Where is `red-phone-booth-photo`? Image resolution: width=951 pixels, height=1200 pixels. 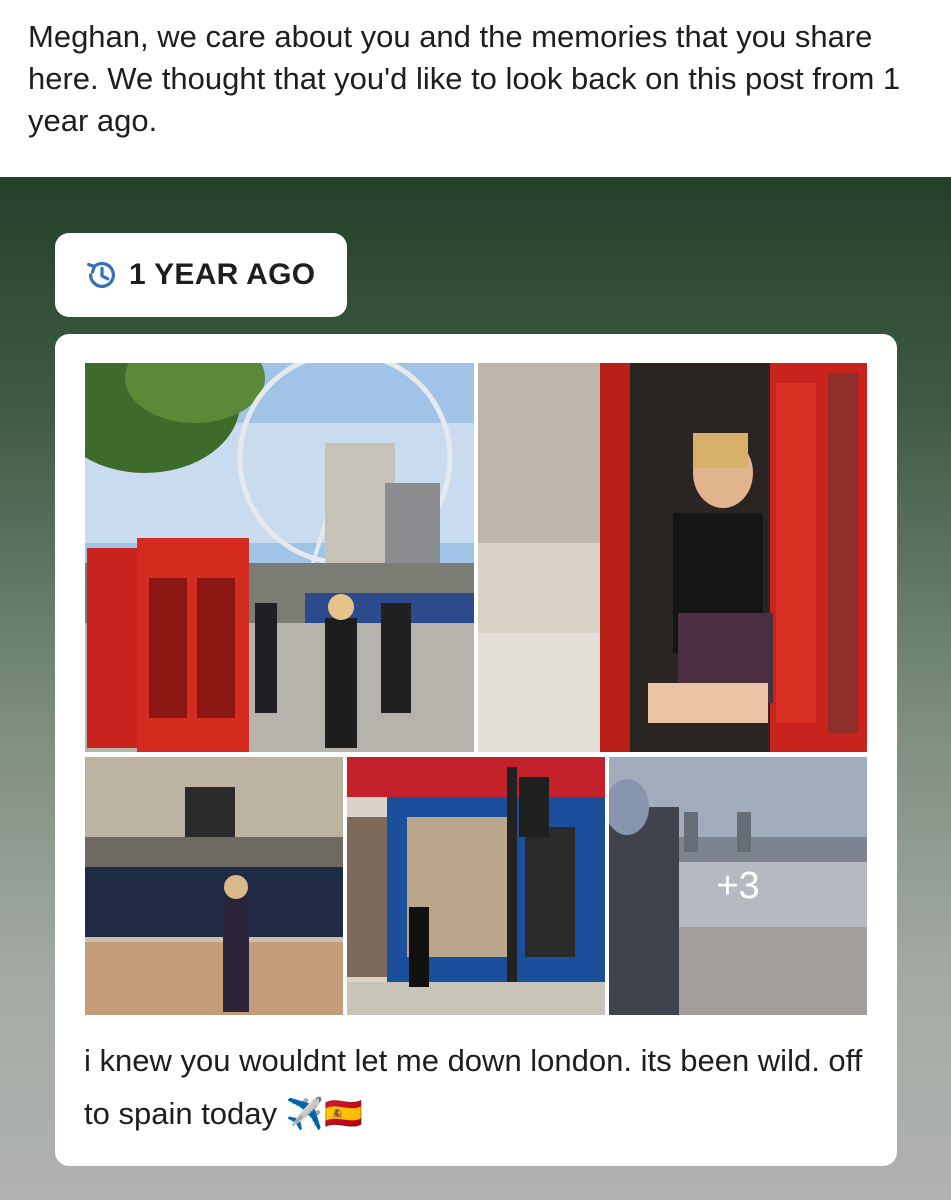
red-phone-booth-photo is located at coordinates (672, 557).